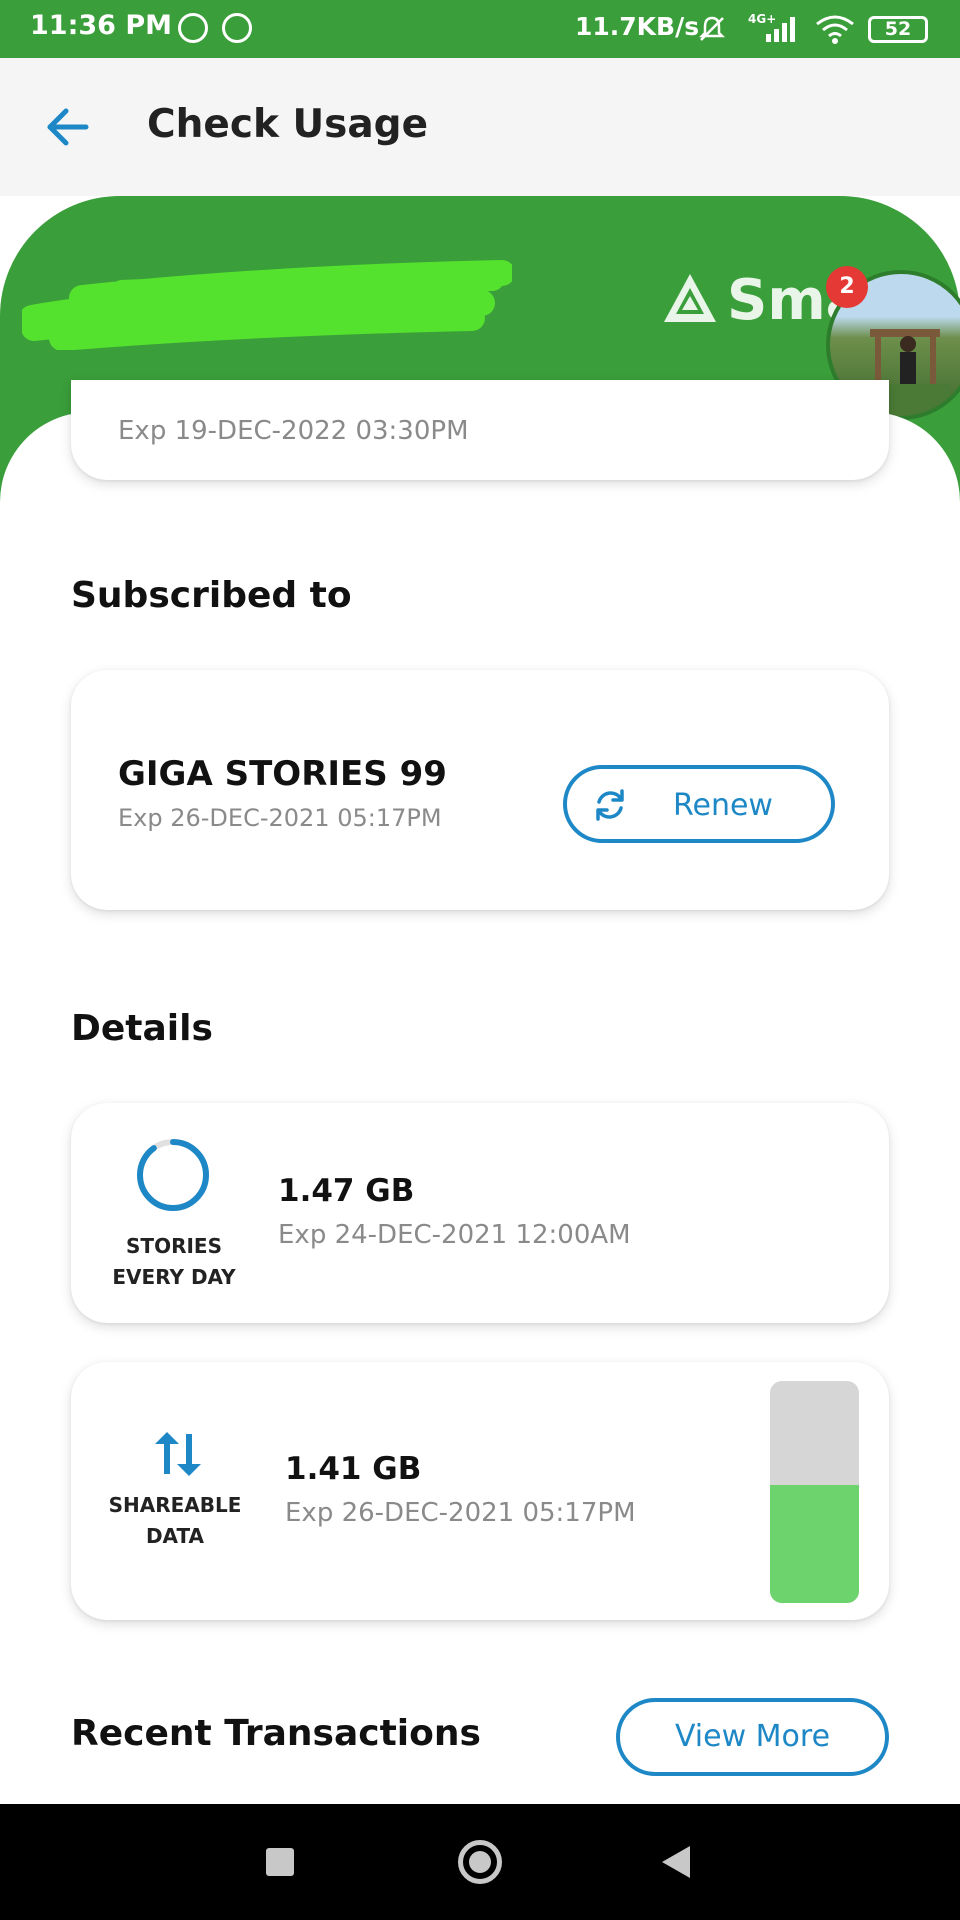 The height and width of the screenshot is (1920, 960). I want to click on renew-label: Renew, so click(723, 805).